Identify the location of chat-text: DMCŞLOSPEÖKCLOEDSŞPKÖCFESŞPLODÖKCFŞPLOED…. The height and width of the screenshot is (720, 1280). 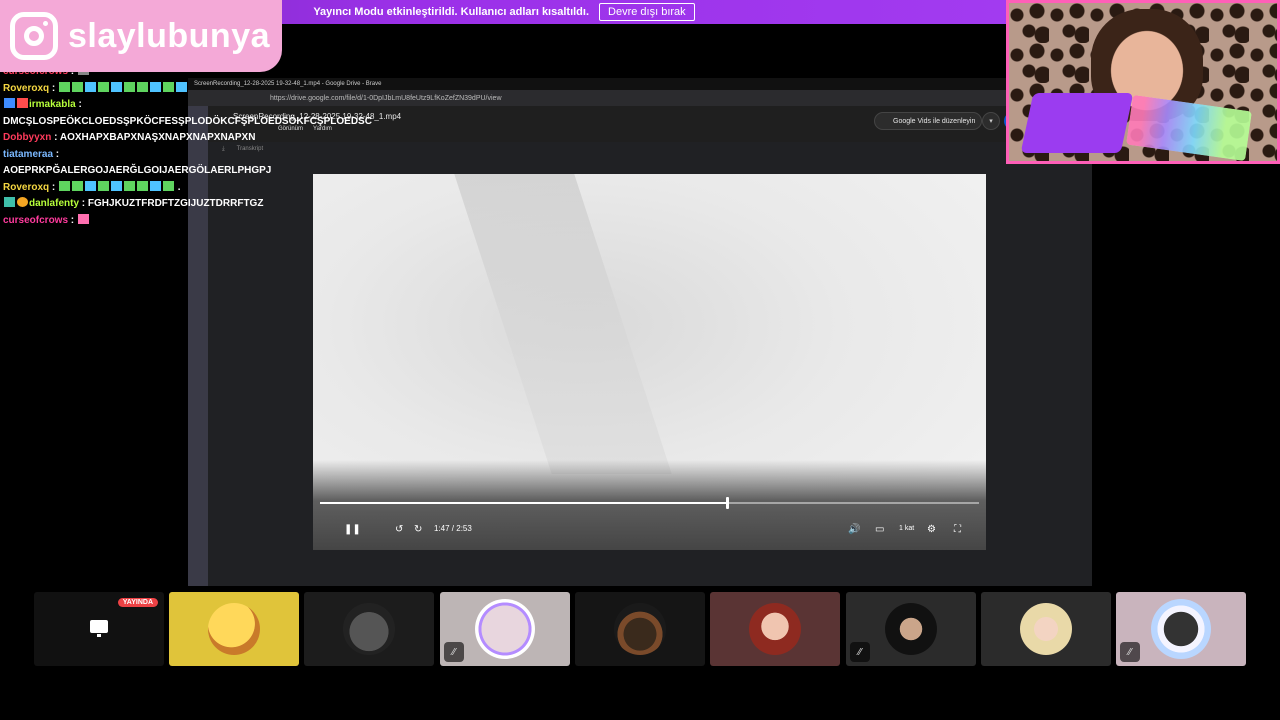
(187, 121).